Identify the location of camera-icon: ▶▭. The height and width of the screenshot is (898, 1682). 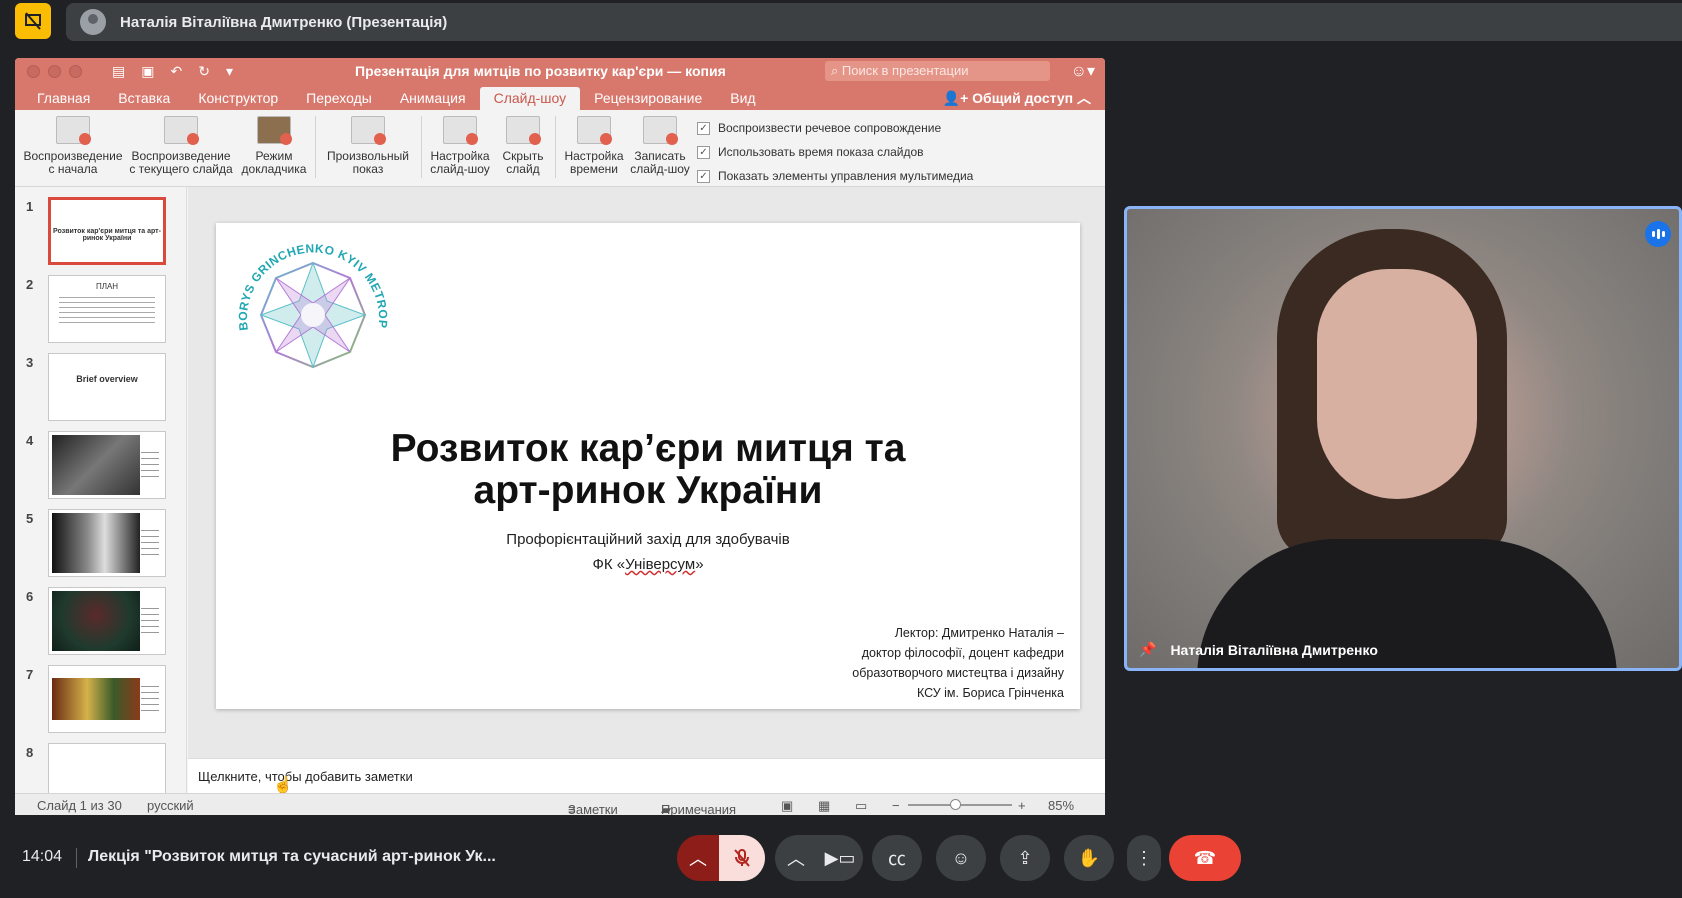
(840, 857).